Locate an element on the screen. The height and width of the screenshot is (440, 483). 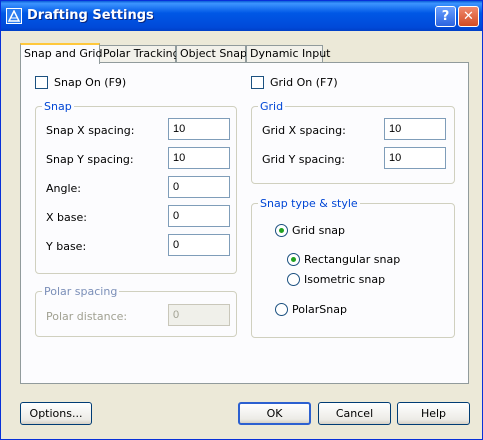
snap-on-label: Snap On (F9) is located at coordinates (90, 82).